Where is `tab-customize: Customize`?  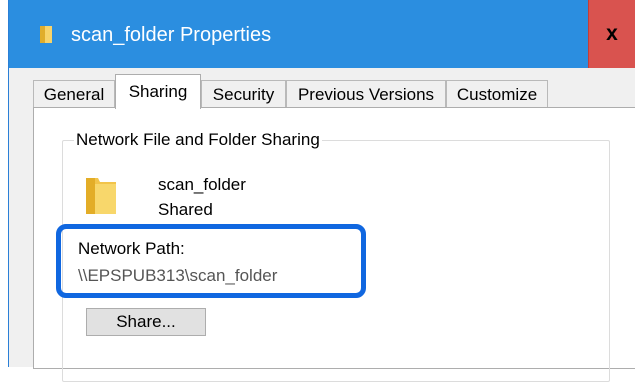
tab-customize: Customize is located at coordinates (497, 94).